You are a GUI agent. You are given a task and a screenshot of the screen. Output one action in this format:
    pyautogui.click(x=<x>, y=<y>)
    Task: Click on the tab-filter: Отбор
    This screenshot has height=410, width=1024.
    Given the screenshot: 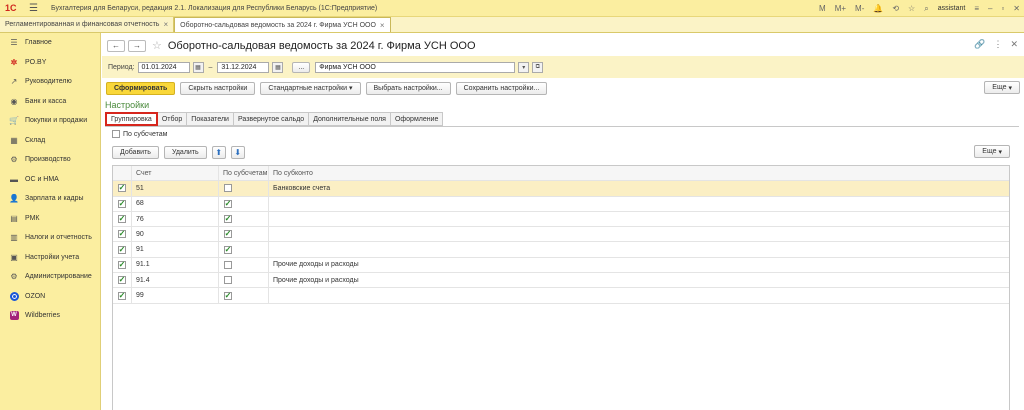 What is the action you would take?
    pyautogui.click(x=172, y=119)
    